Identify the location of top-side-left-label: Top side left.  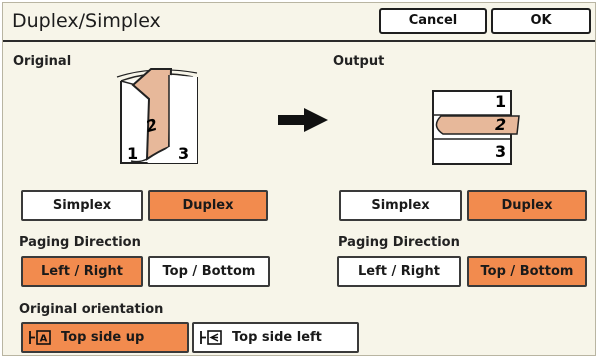
(277, 337).